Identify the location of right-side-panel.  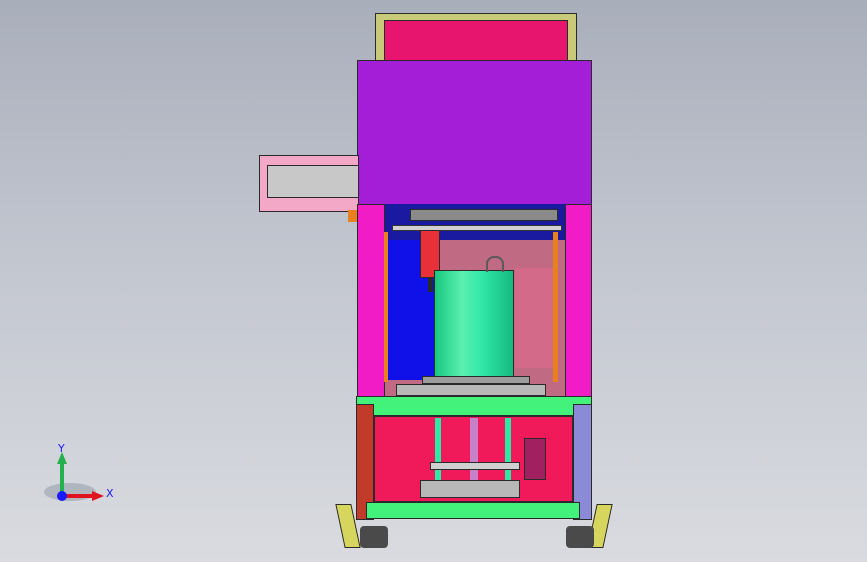
(578, 301).